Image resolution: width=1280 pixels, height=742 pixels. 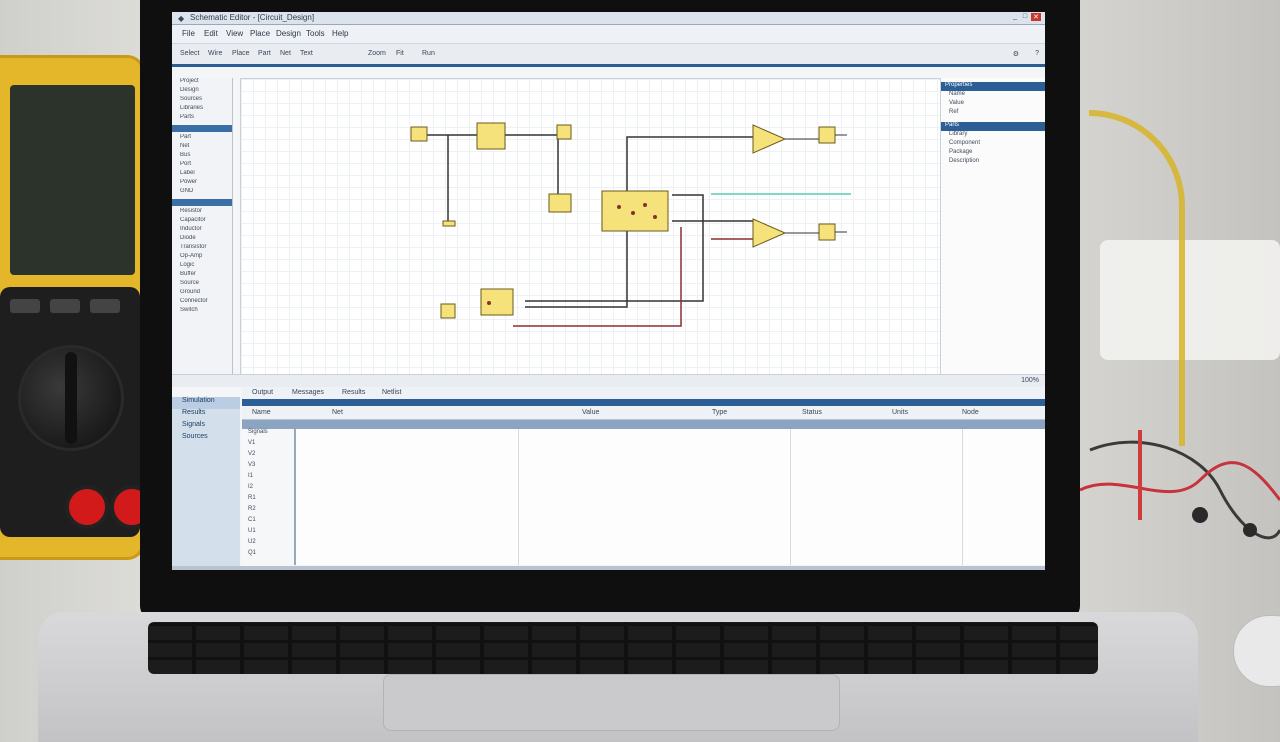 I want to click on library-item: Transistor, so click(x=202, y=248).